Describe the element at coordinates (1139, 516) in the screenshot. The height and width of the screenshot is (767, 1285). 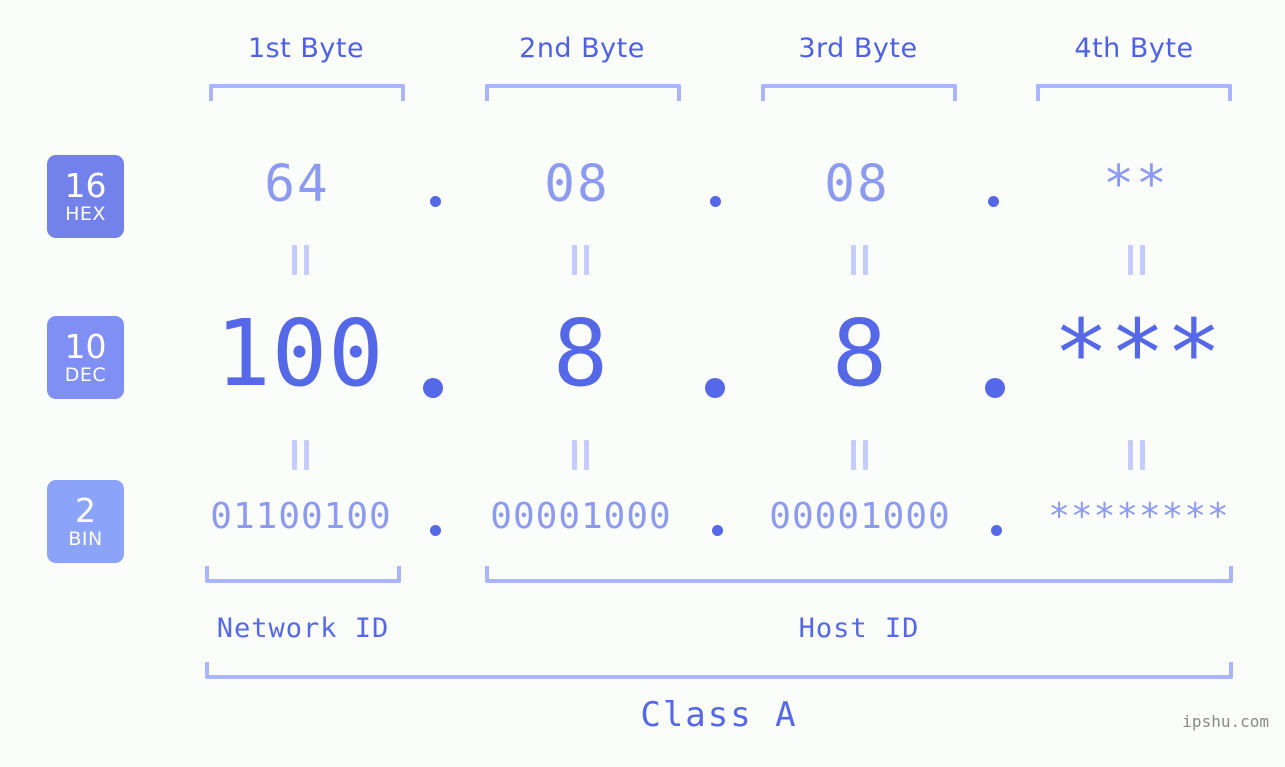
I see `bin-value-byte-4: ********` at that location.